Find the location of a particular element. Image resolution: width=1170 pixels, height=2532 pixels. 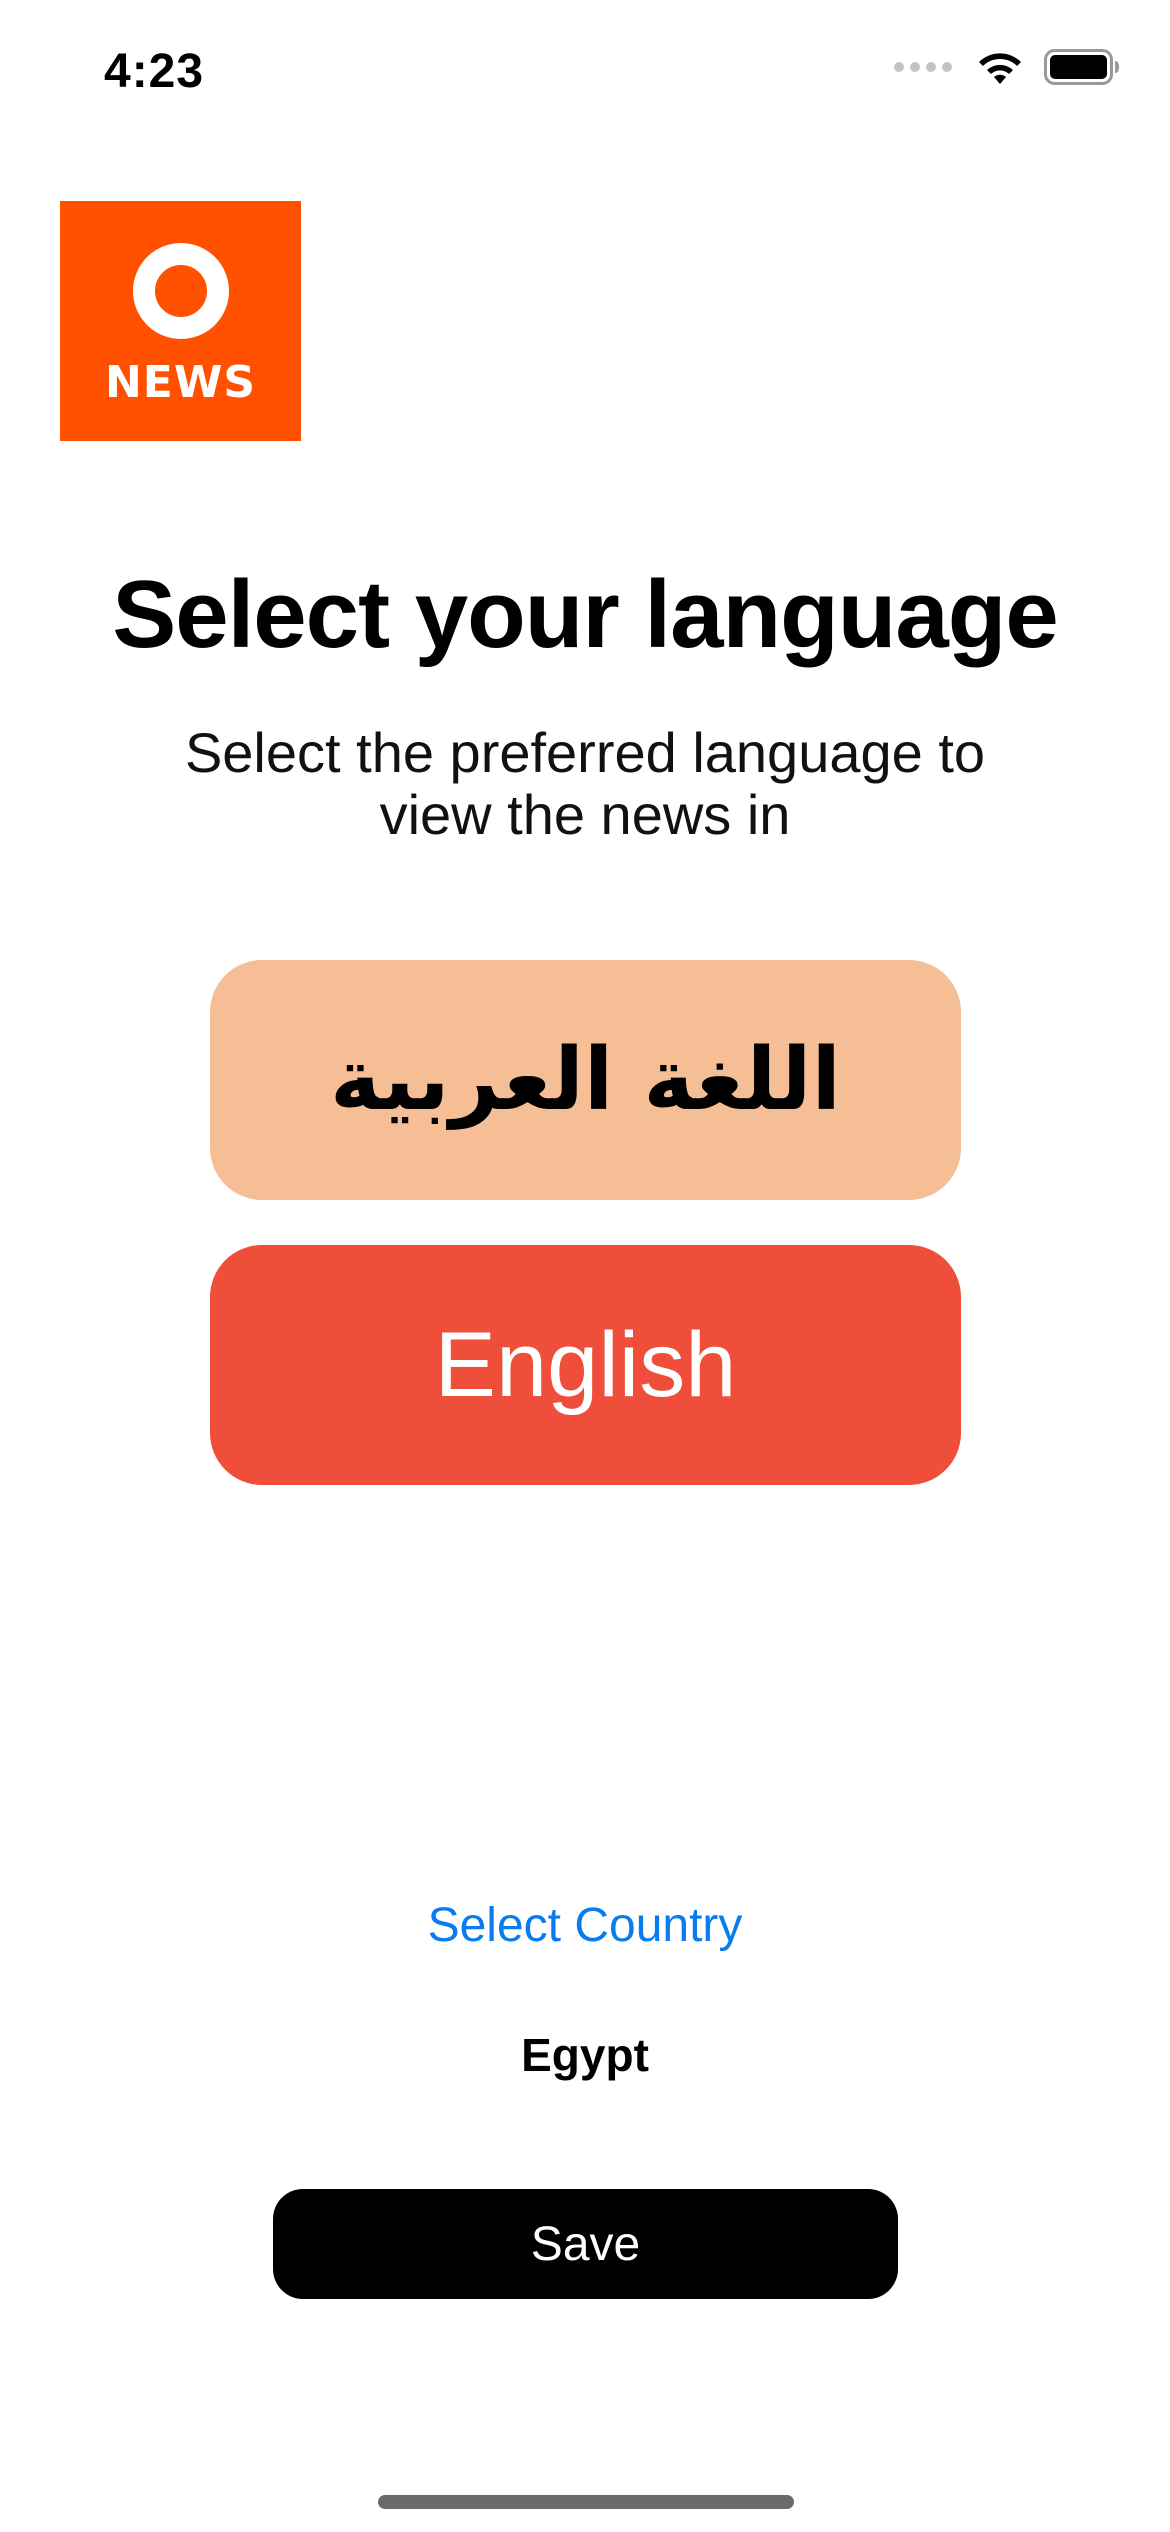

status-time: 4:23 is located at coordinates (154, 71).